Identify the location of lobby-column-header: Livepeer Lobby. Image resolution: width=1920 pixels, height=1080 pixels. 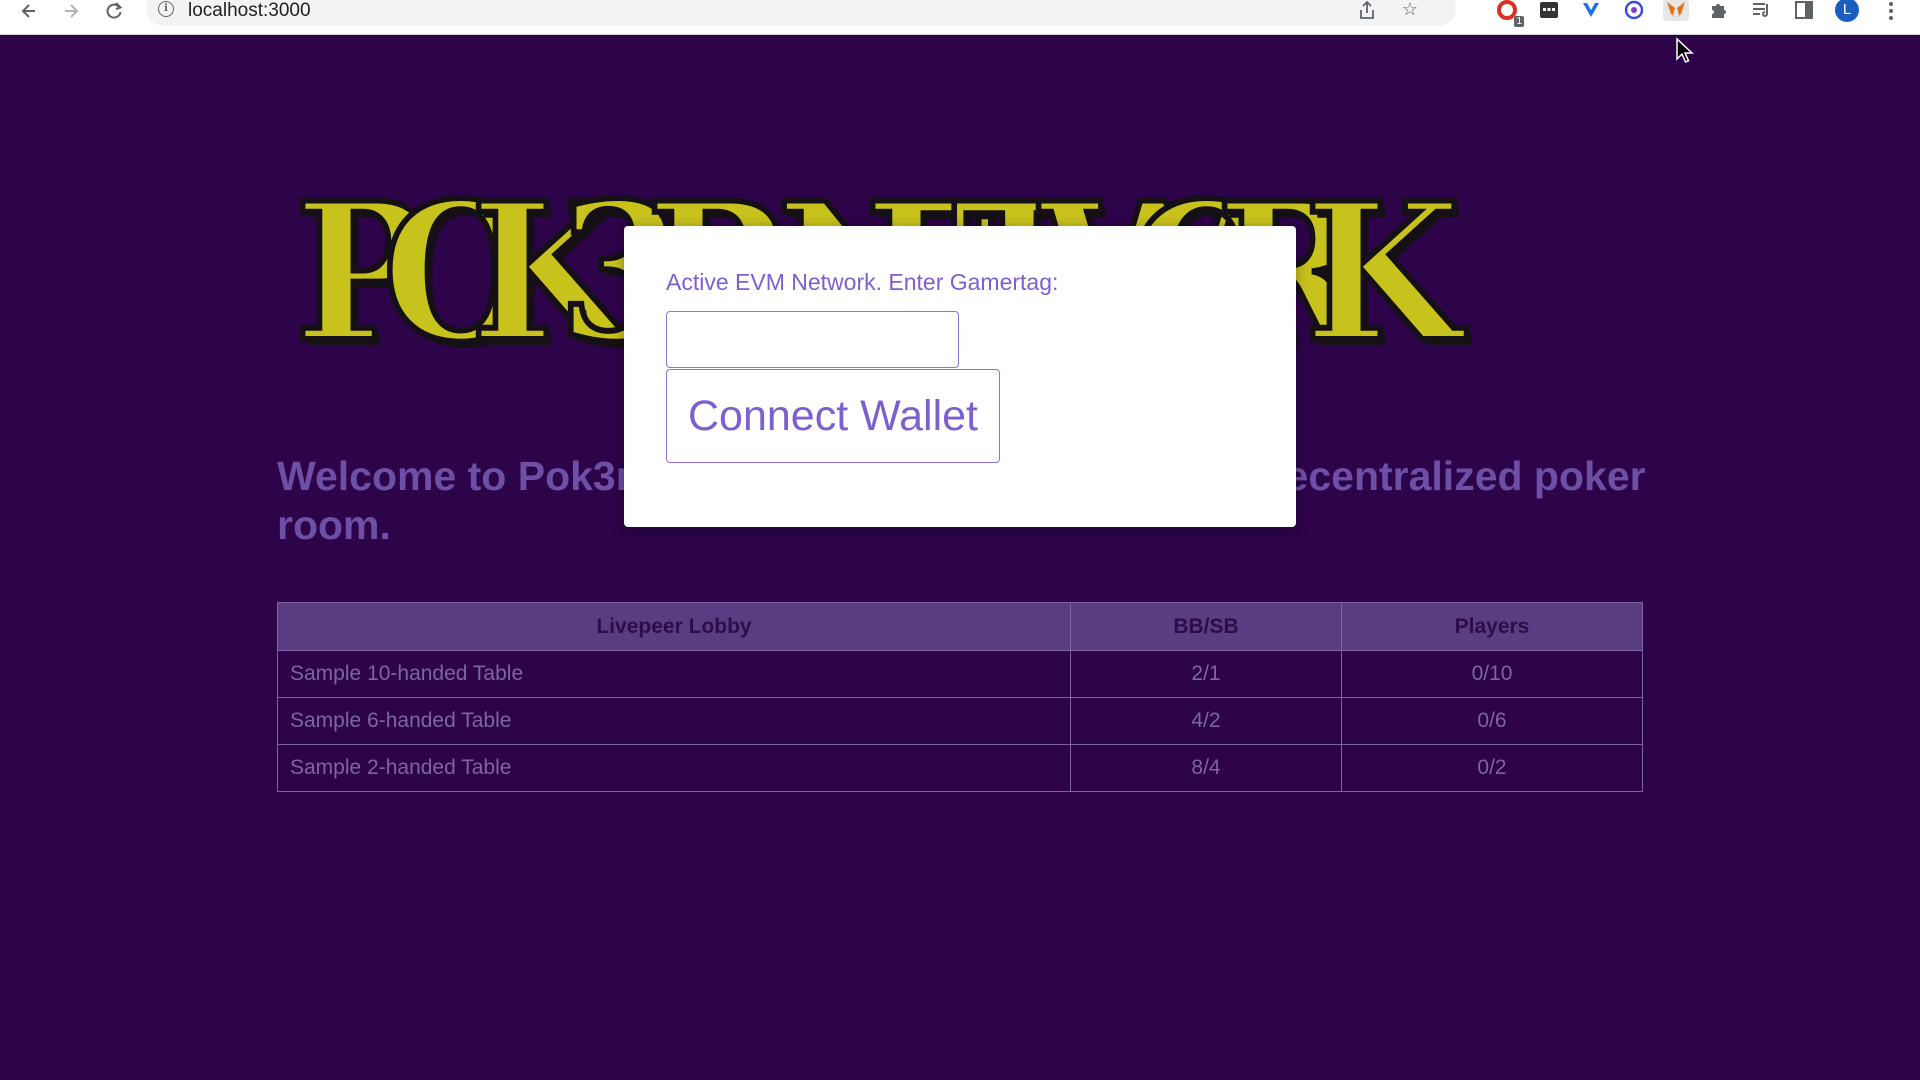
(674, 626).